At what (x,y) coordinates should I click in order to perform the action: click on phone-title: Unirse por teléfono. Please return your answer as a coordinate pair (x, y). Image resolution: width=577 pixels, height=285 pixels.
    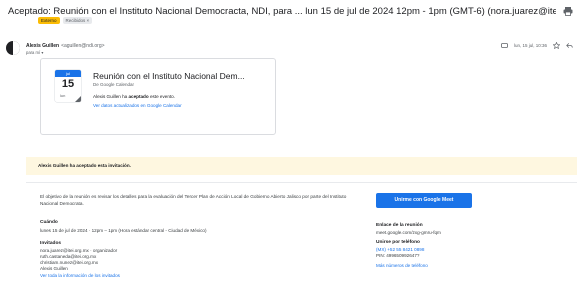
    Looking at the image, I should click on (398, 242).